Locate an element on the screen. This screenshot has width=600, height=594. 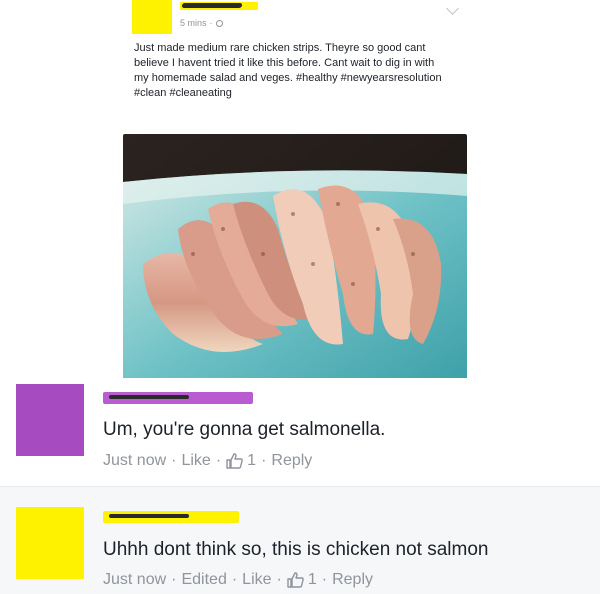
post-author-name-redacted is located at coordinates (219, 6).